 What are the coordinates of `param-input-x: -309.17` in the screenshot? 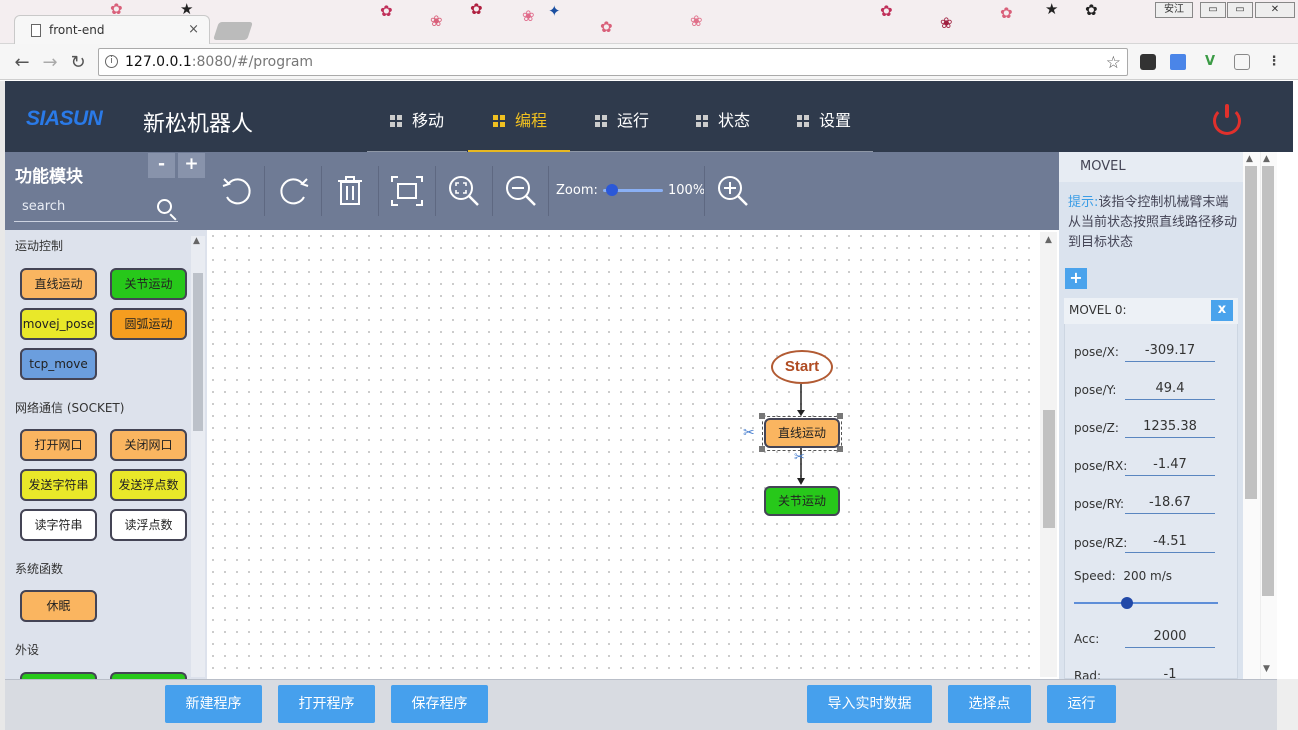 It's located at (1170, 352).